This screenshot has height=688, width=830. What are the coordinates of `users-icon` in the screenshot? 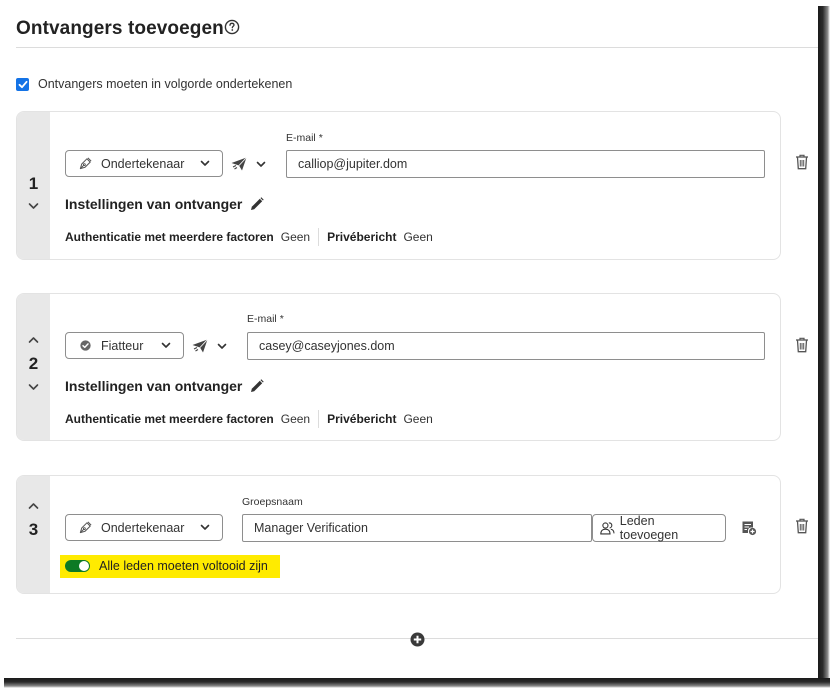 It's located at (607, 528).